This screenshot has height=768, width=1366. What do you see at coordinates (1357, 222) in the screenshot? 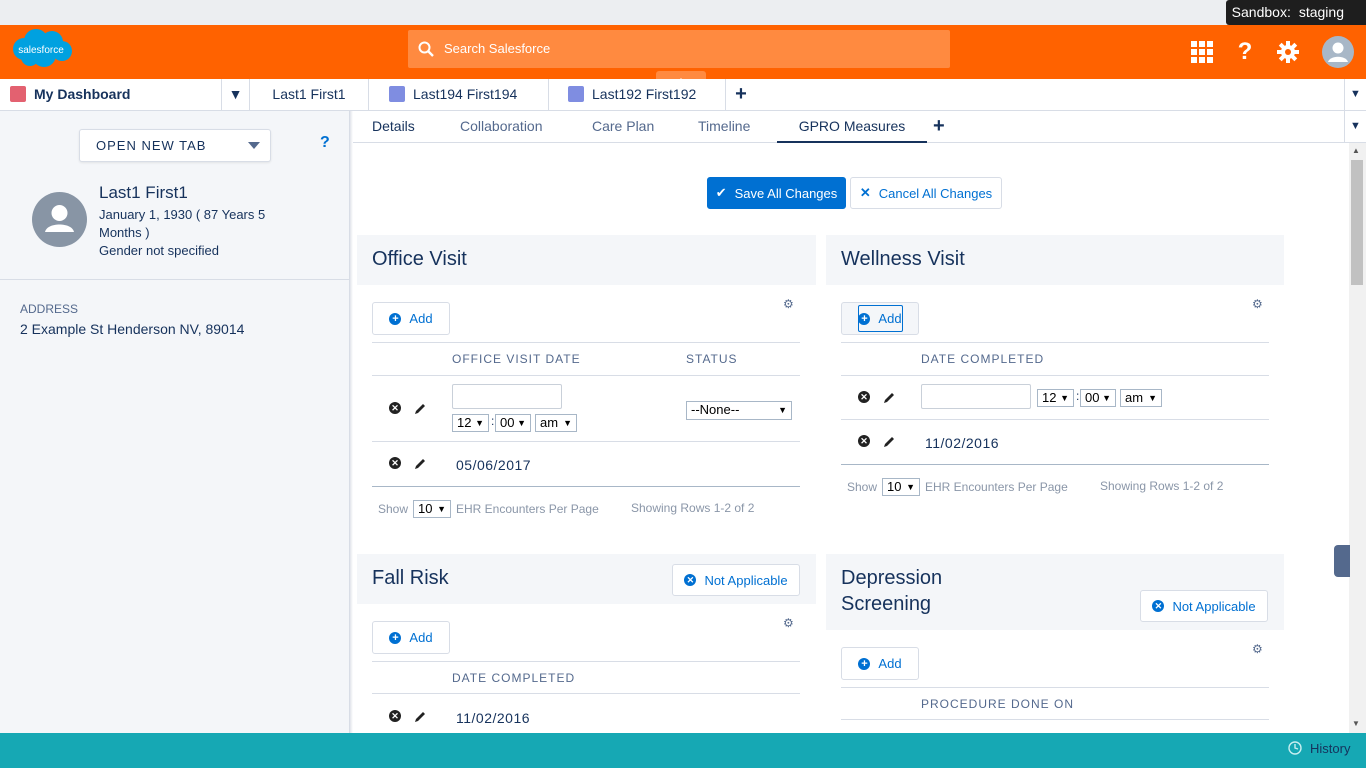
I see `scrollbar-thumb` at bounding box center [1357, 222].